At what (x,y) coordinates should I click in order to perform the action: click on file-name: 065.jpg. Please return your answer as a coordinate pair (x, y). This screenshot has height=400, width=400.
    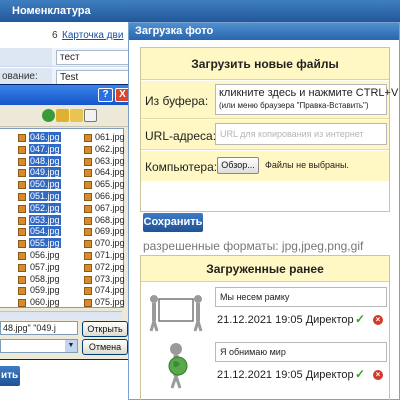
    Looking at the image, I should click on (110, 184).